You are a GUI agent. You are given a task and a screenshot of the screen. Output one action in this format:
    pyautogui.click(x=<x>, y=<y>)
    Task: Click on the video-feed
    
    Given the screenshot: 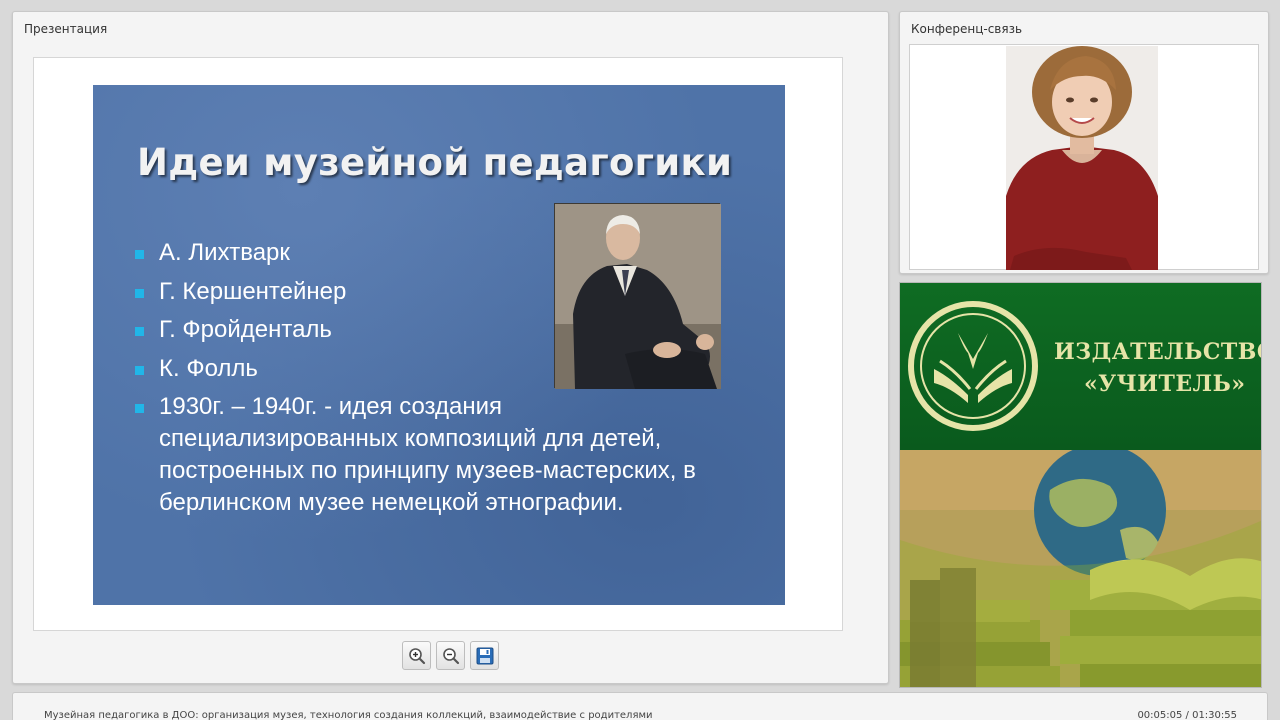 What is the action you would take?
    pyautogui.click(x=1084, y=157)
    